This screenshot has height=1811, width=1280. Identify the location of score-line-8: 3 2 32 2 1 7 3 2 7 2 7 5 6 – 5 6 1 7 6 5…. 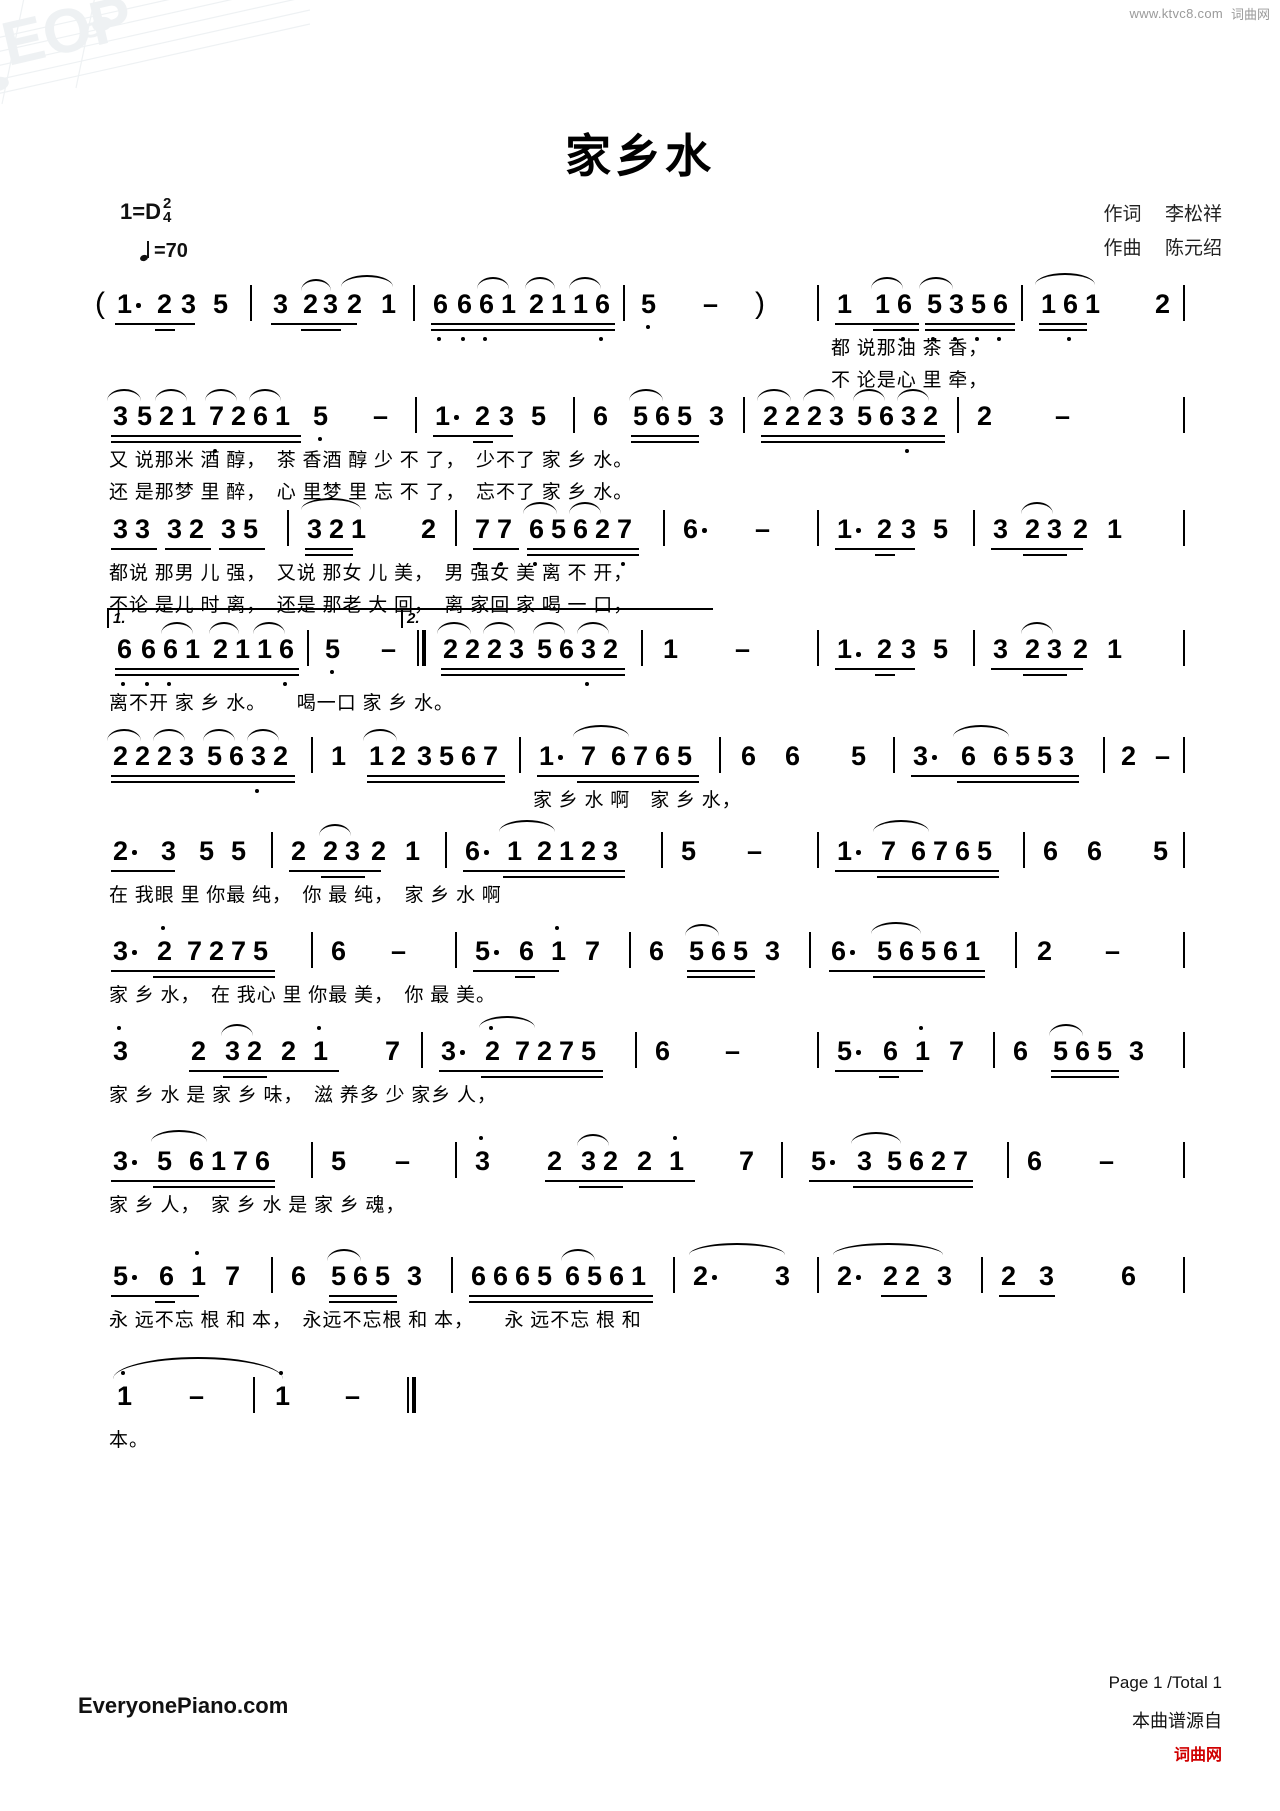
(640, 1067).